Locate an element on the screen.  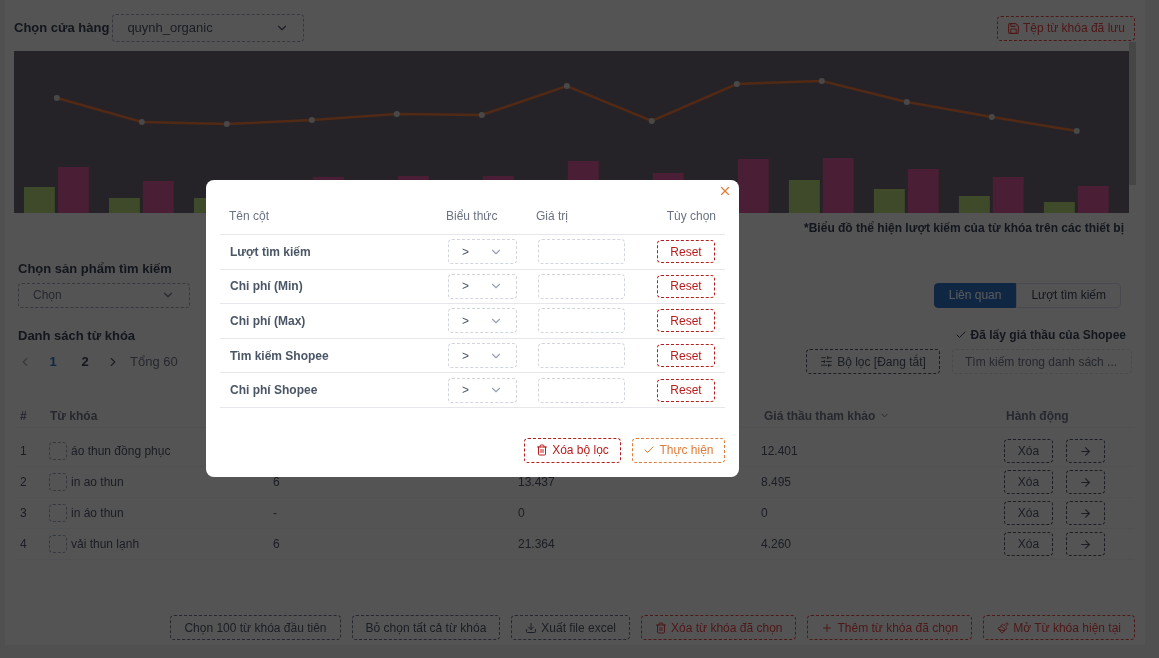
filter-column-name: Chi phí (Max) is located at coordinates (268, 321).